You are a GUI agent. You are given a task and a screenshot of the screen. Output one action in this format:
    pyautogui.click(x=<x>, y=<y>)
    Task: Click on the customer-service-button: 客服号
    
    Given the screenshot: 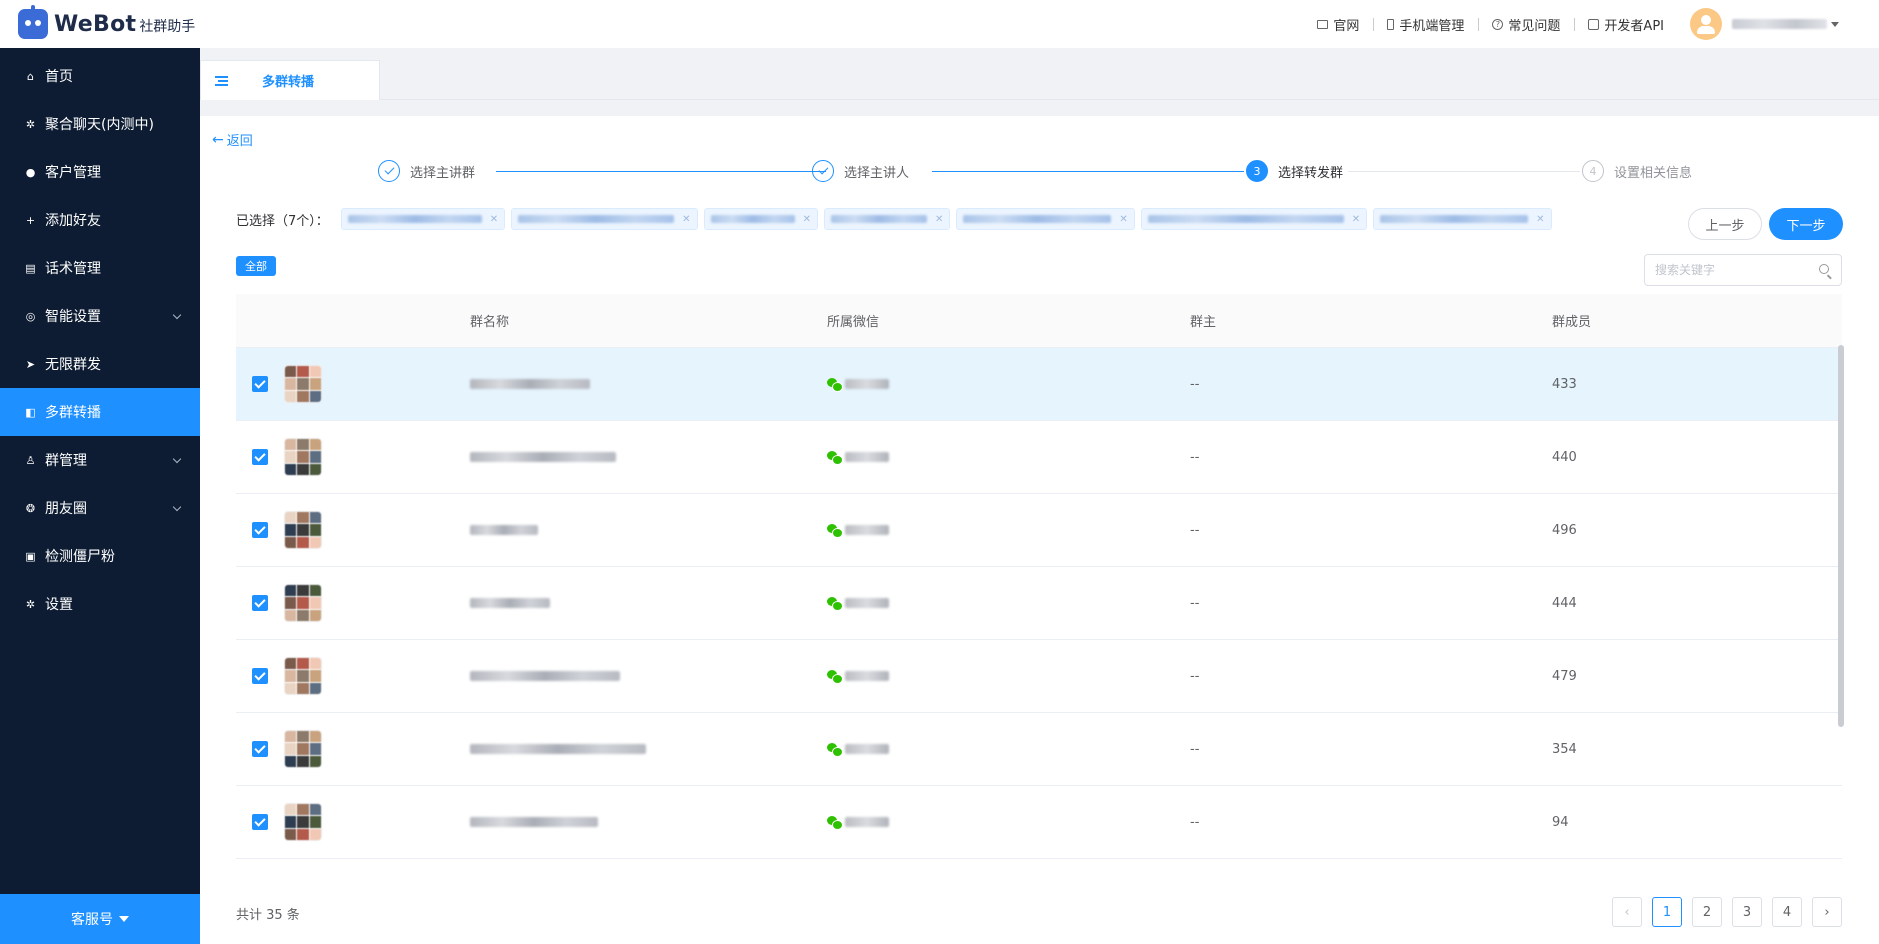 What is the action you would take?
    pyautogui.click(x=100, y=919)
    